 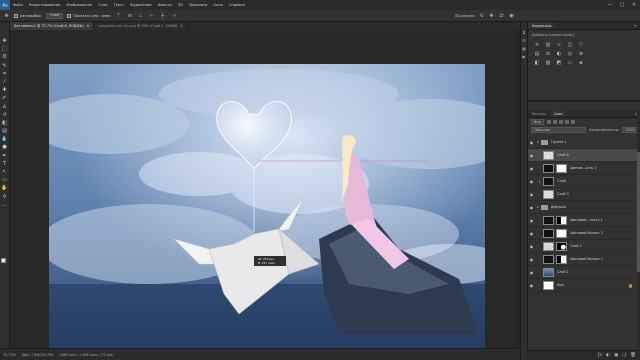 What do you see at coordinates (162, 15) in the screenshot?
I see `align-center-icon: ┼` at bounding box center [162, 15].